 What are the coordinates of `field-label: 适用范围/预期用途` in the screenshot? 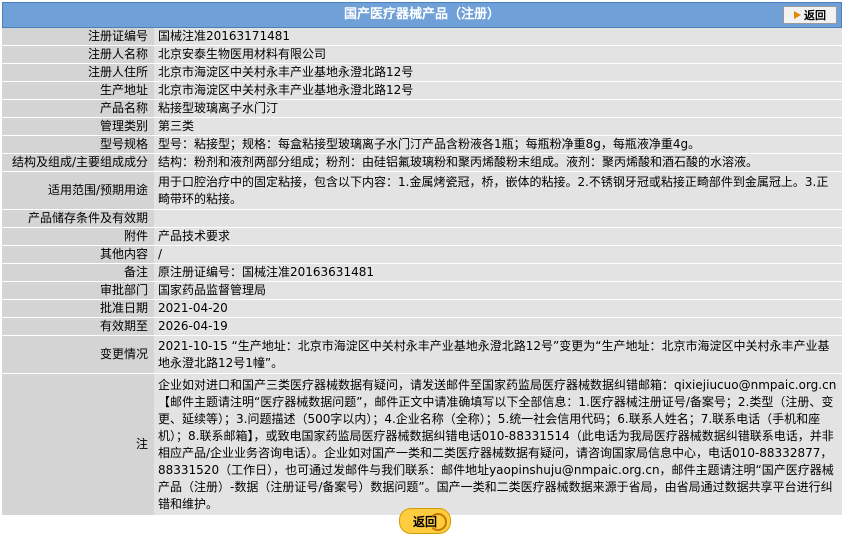 It's located at (78, 190).